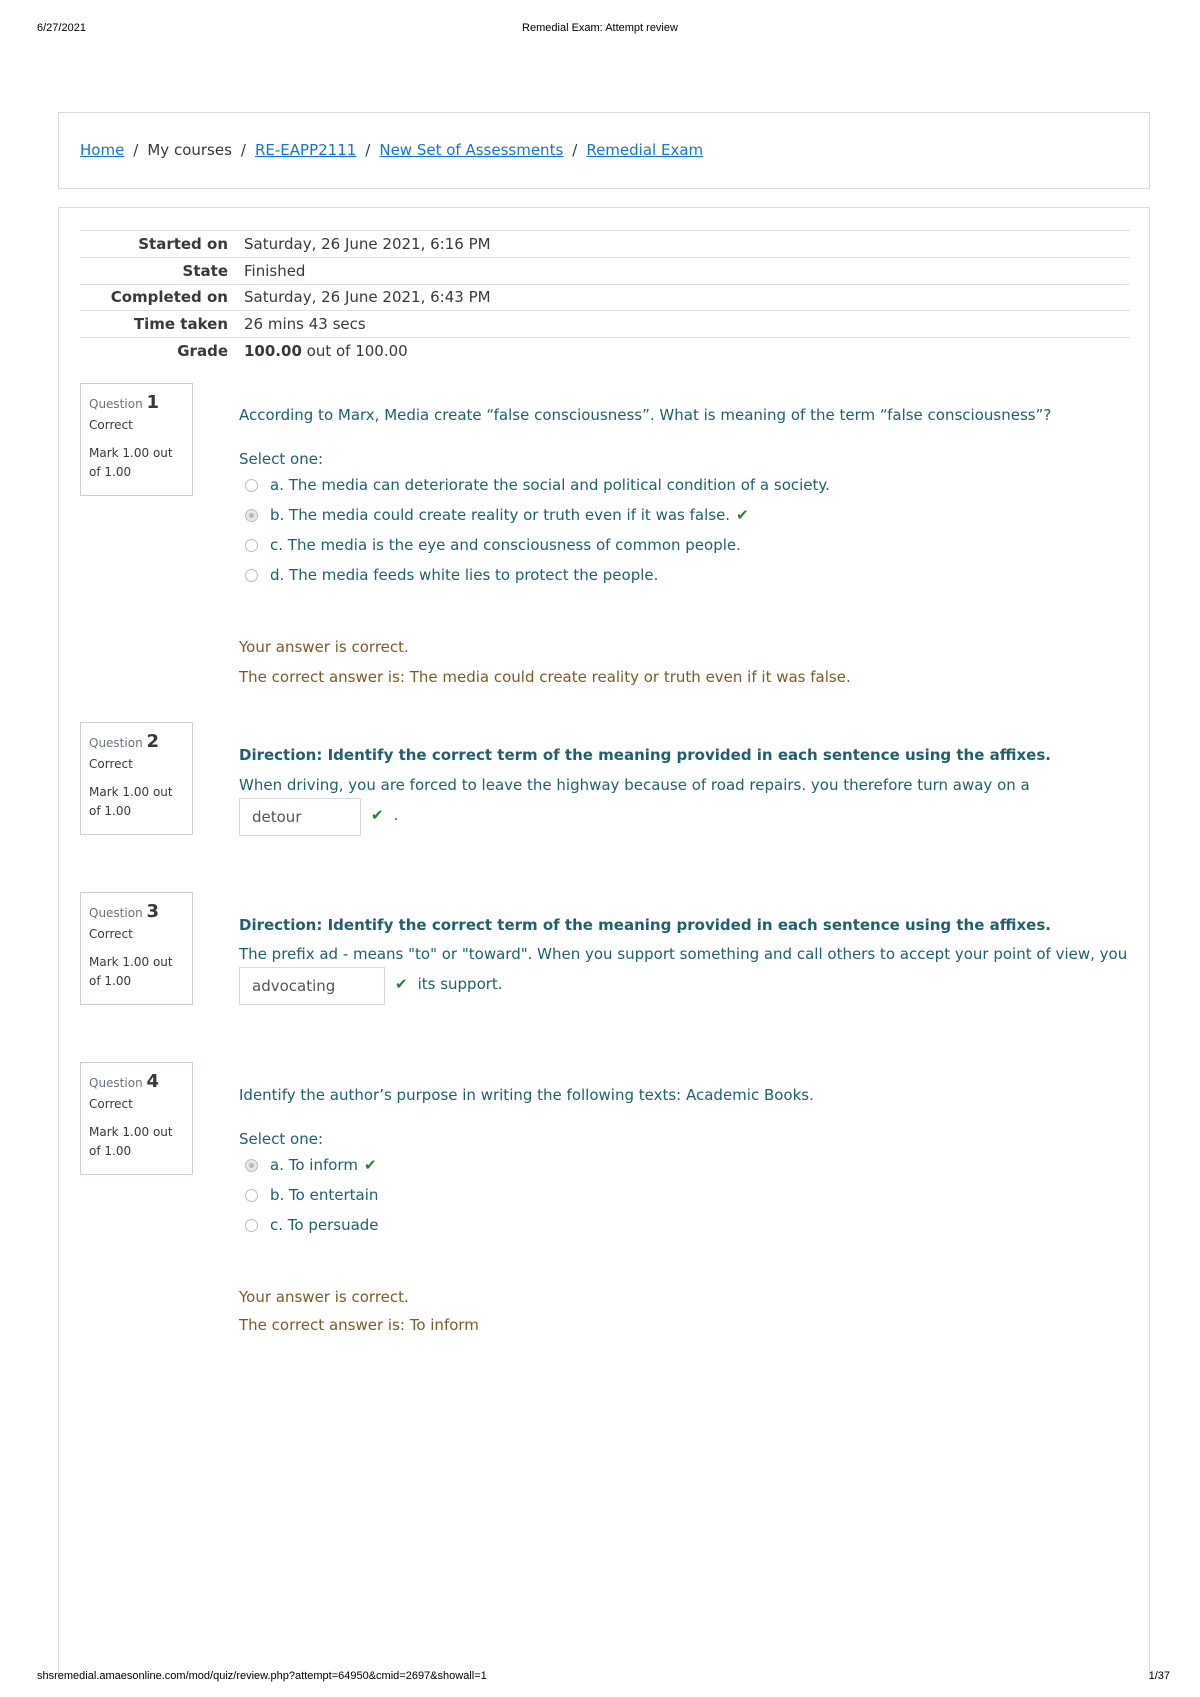 Image resolution: width=1200 pixels, height=1697 pixels. I want to click on summary-label: Completed on, so click(162, 297).